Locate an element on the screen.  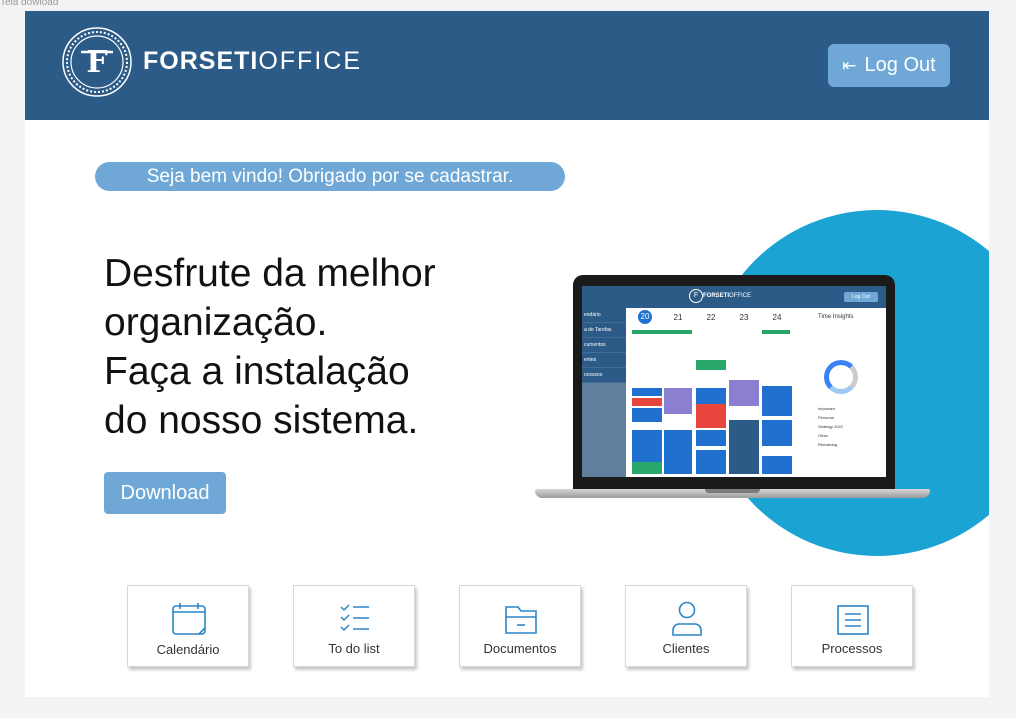
folder-icon is located at coordinates (521, 620).